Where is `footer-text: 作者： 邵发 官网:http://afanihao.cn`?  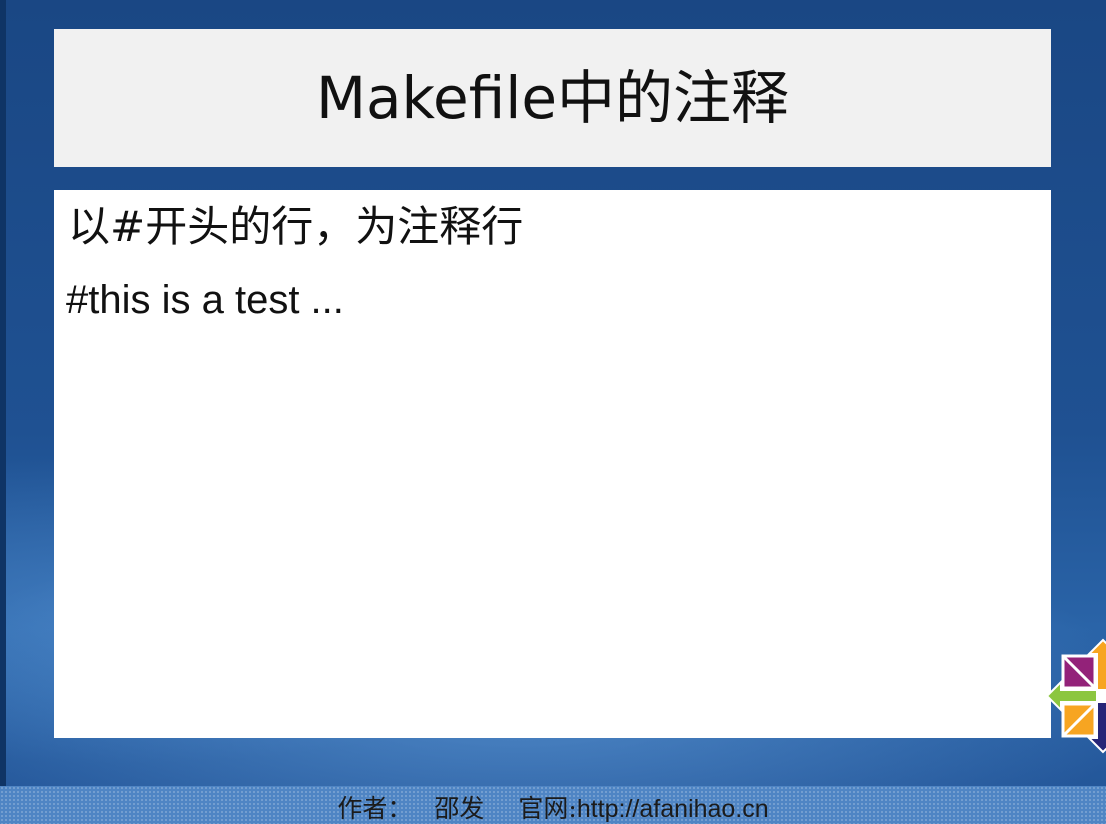 footer-text: 作者： 邵发 官网:http://afanihao.cn is located at coordinates (552, 809).